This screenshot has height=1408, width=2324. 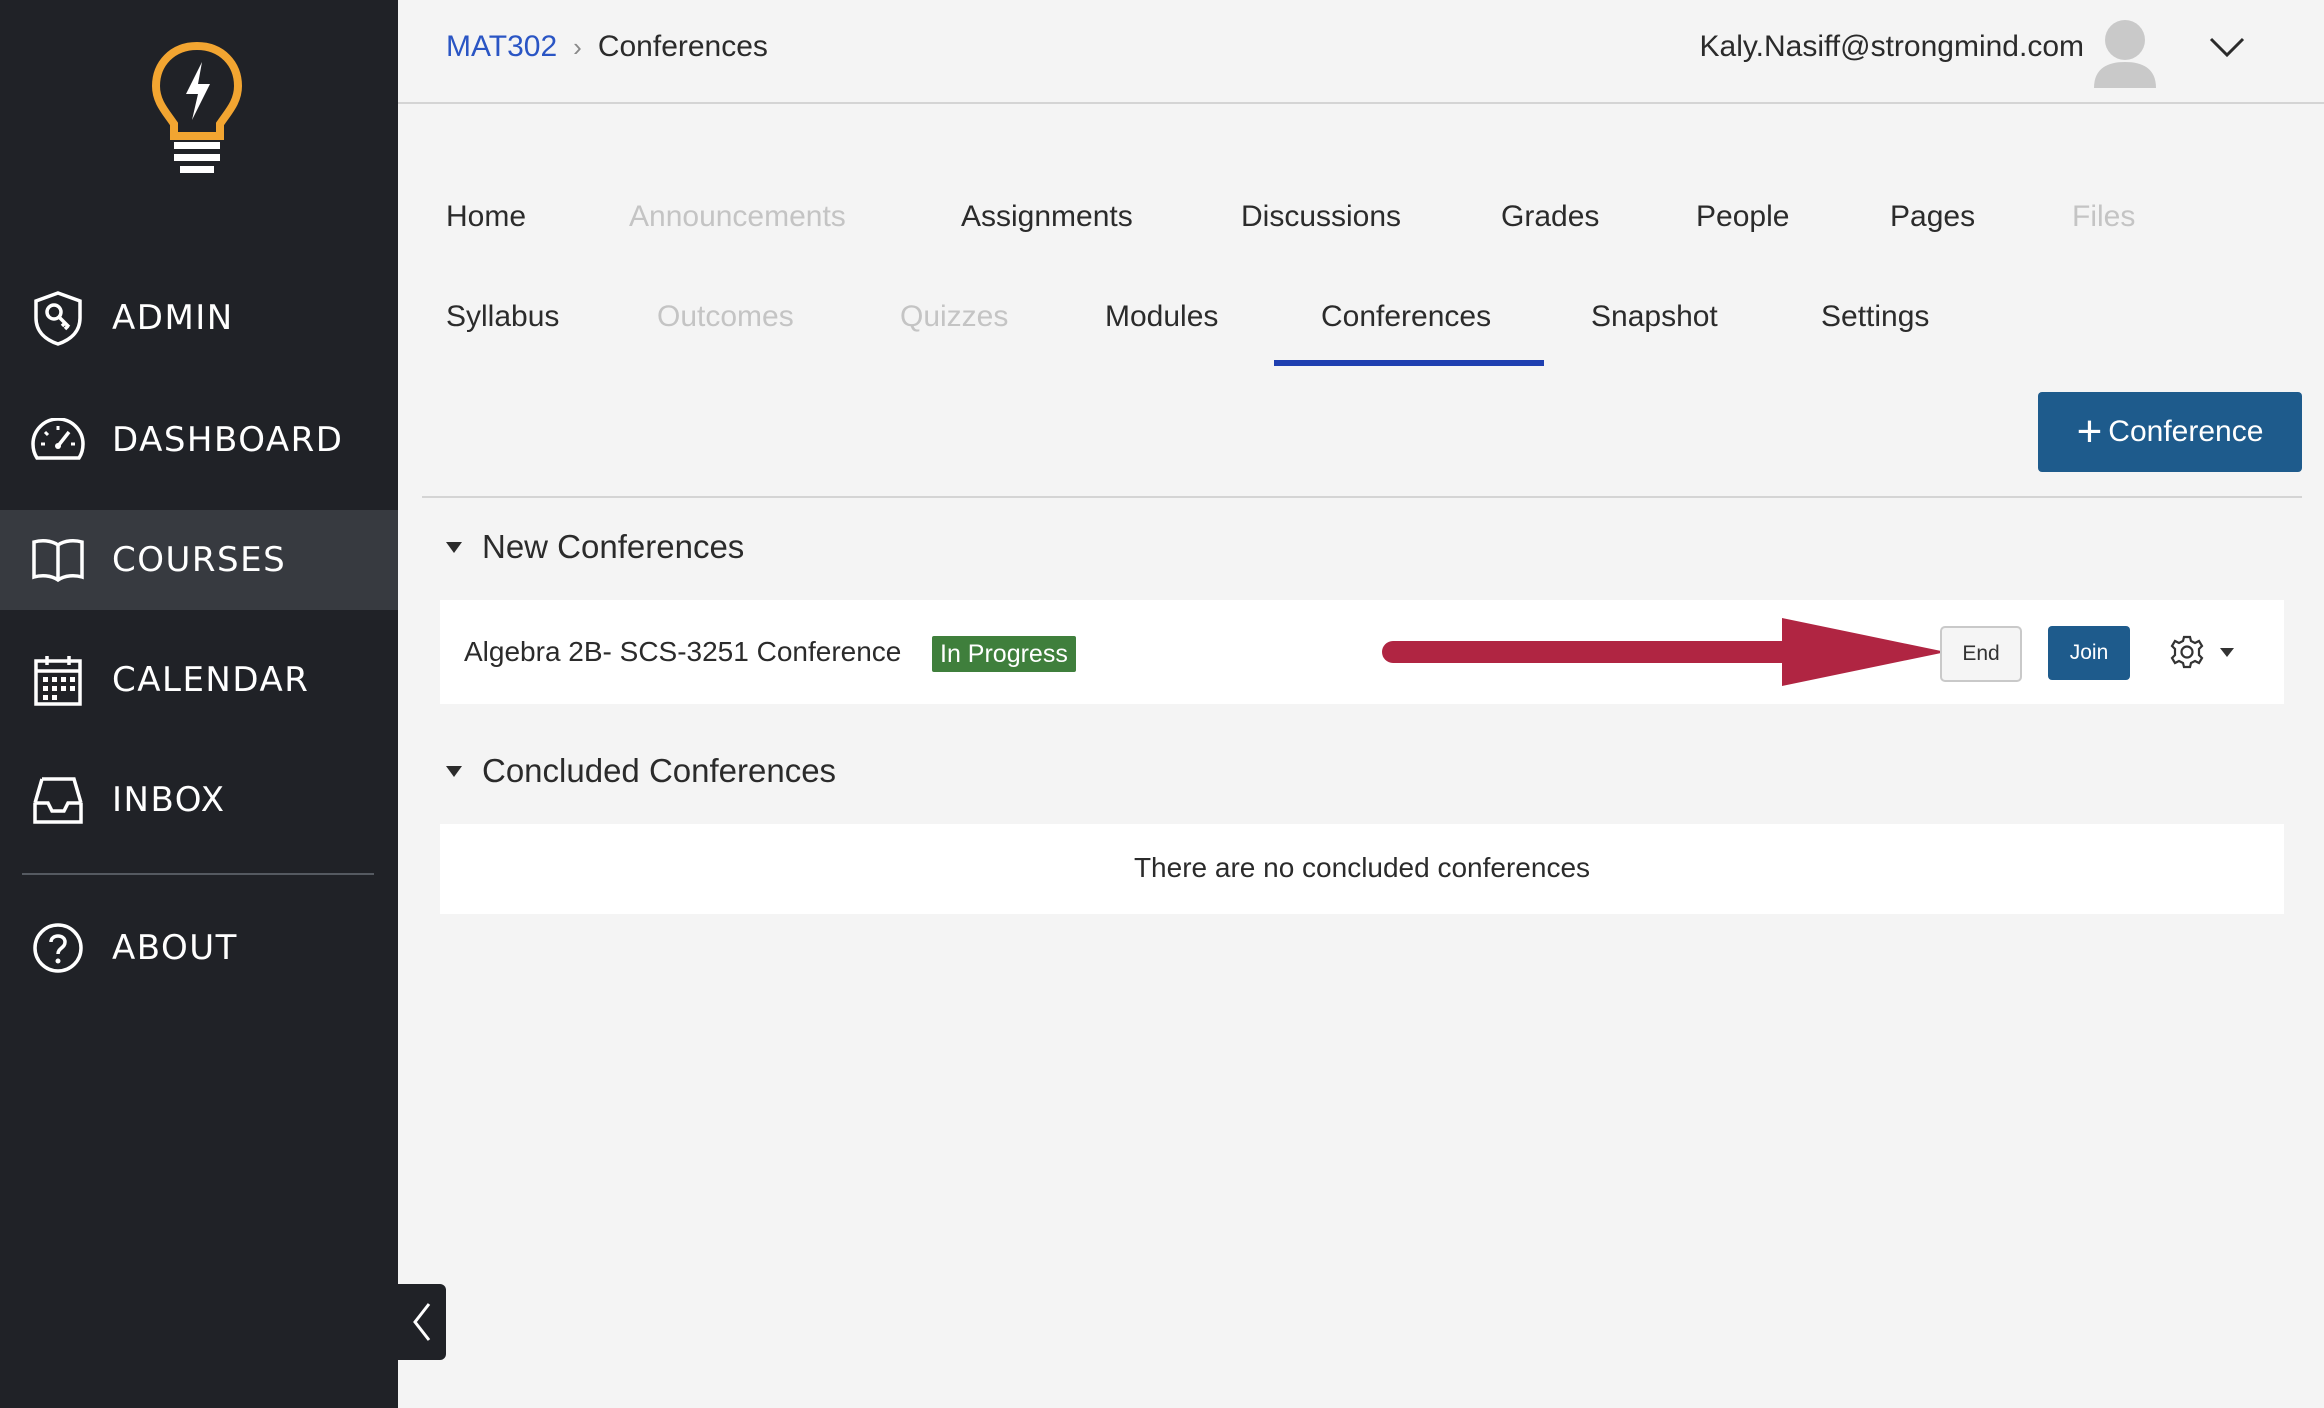 What do you see at coordinates (1932, 217) in the screenshot?
I see `tab-pages: Pages` at bounding box center [1932, 217].